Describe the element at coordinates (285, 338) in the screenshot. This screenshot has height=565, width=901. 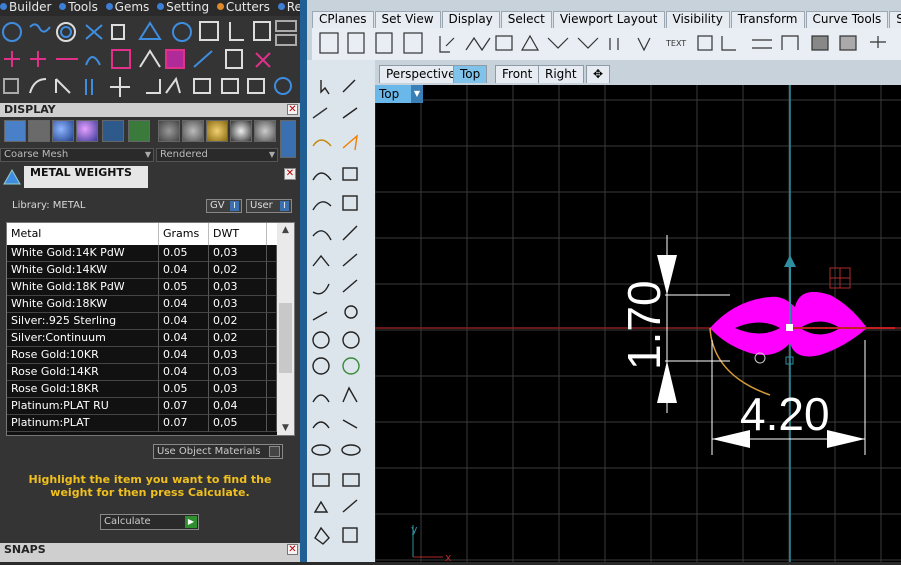
I see `scroll-thumb` at that location.